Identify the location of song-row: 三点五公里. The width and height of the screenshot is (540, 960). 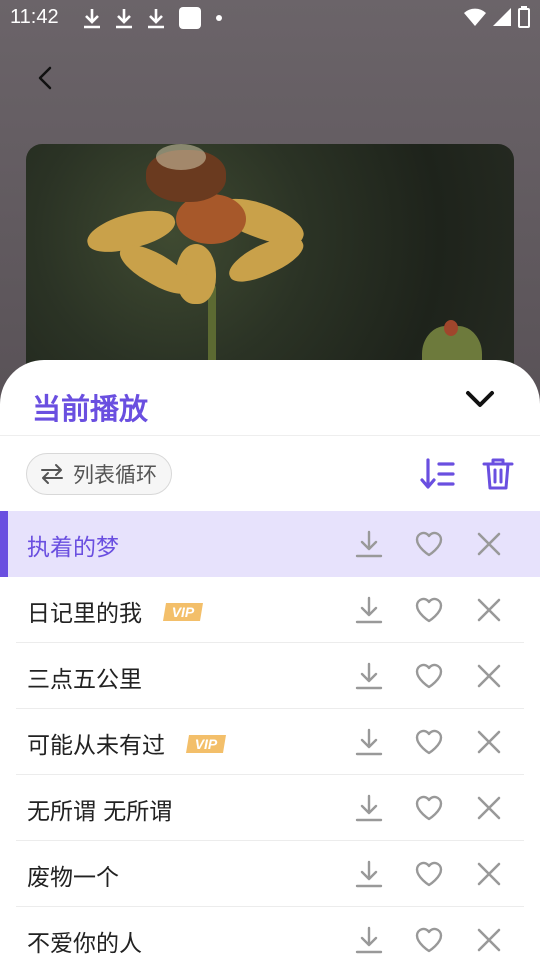
(270, 676).